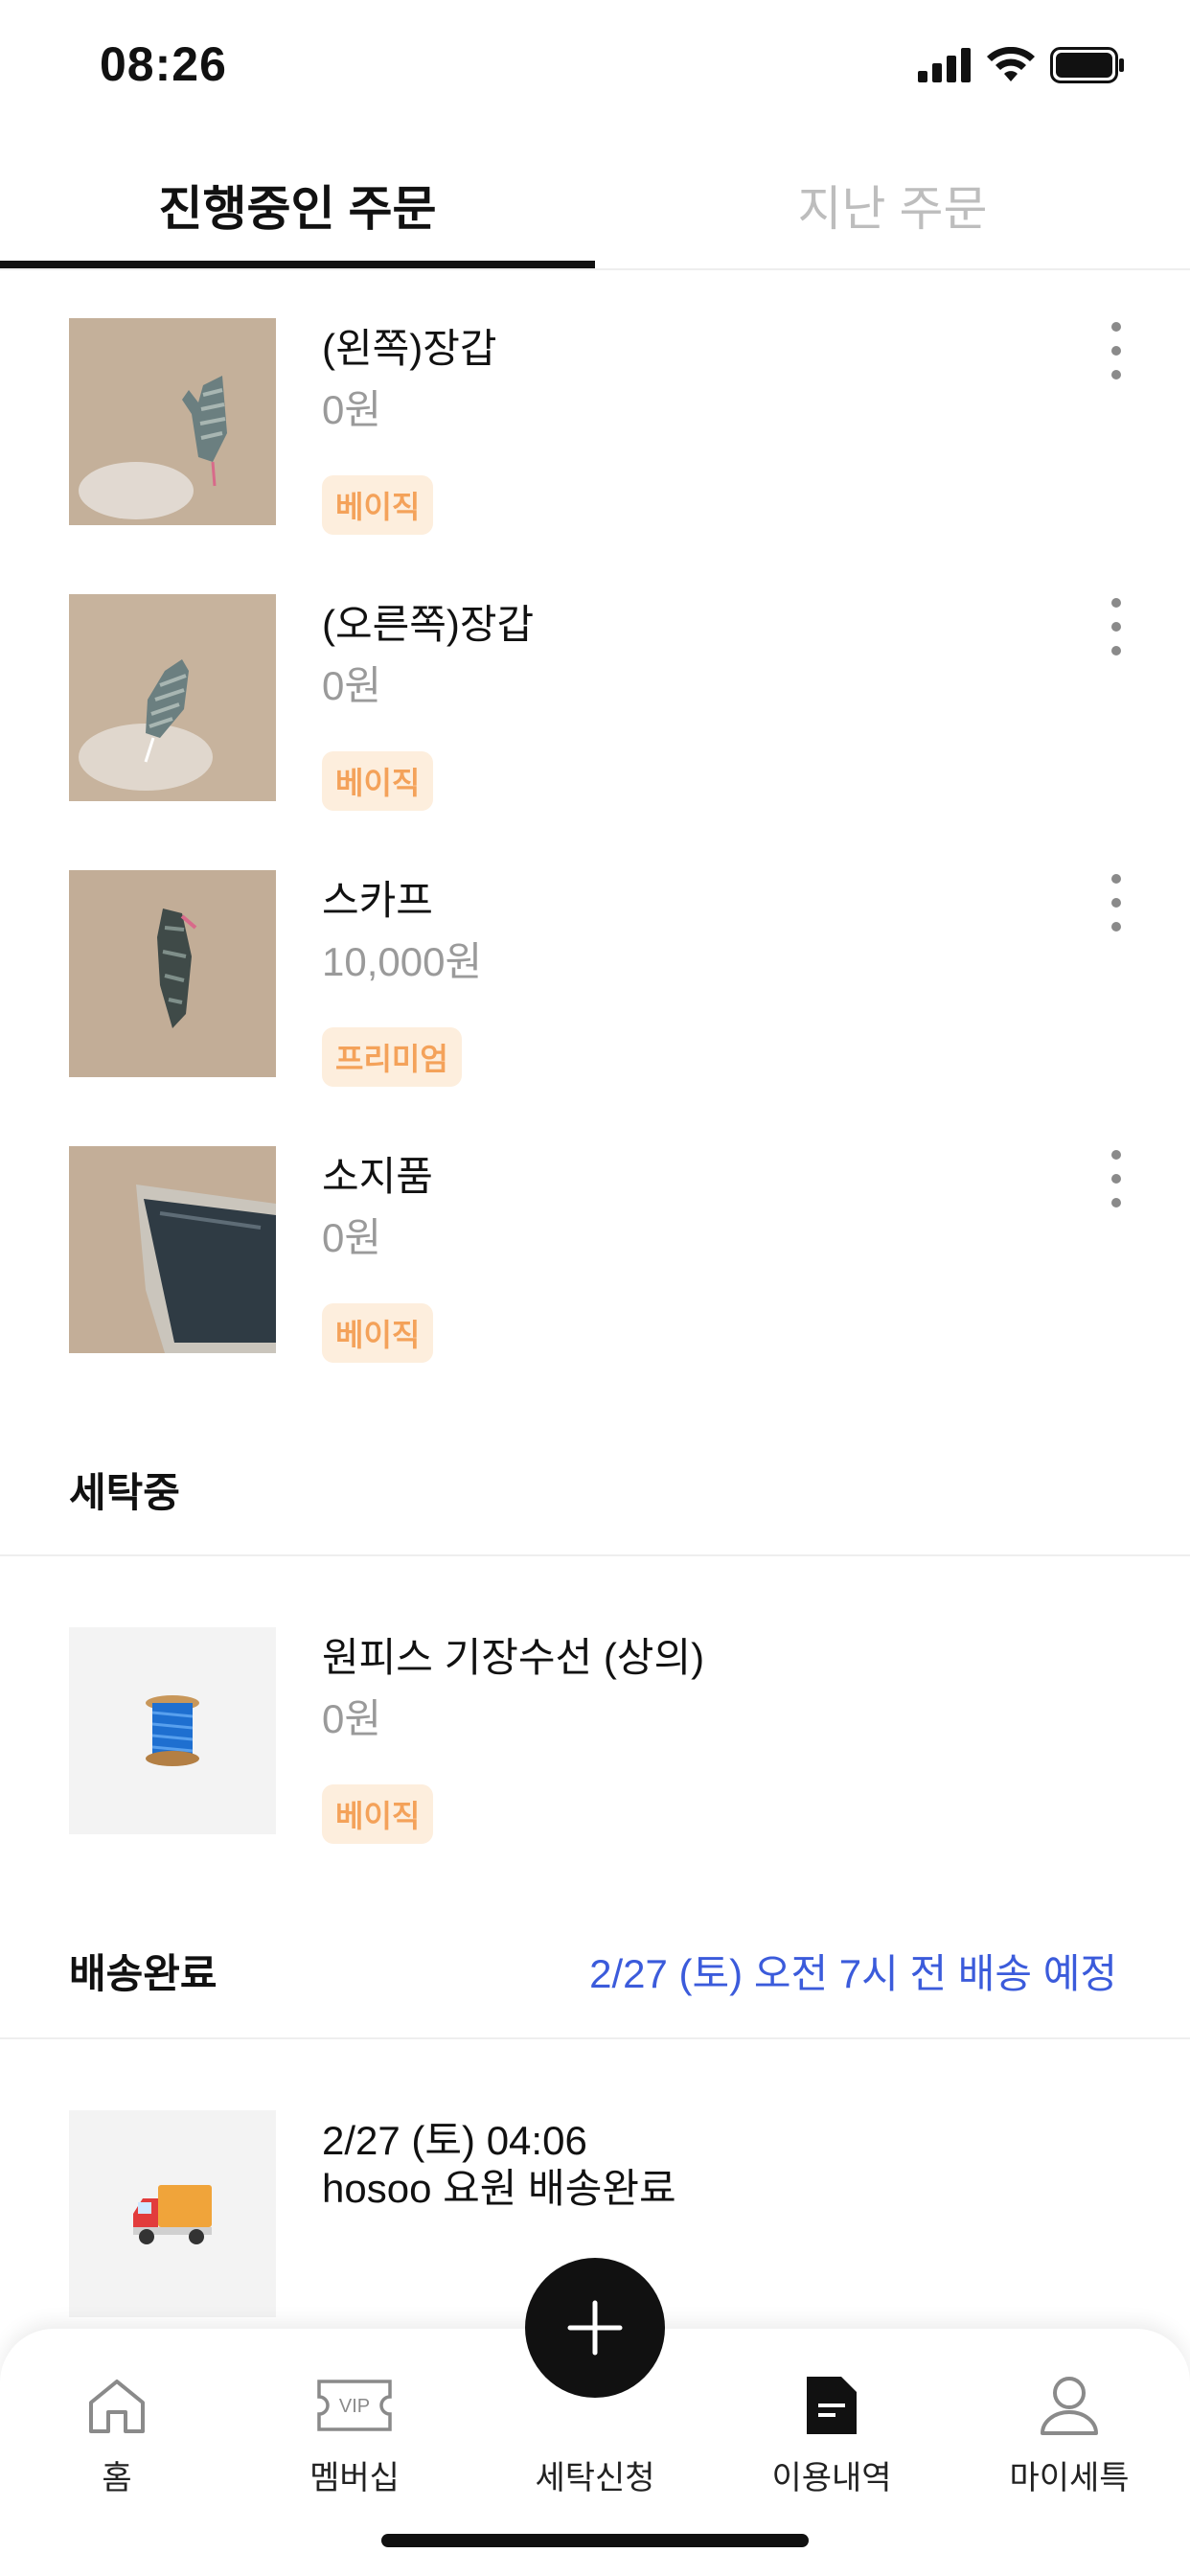 The height and width of the screenshot is (2576, 1190). Describe the element at coordinates (595, 2540) in the screenshot. I see `home-indicator` at that location.